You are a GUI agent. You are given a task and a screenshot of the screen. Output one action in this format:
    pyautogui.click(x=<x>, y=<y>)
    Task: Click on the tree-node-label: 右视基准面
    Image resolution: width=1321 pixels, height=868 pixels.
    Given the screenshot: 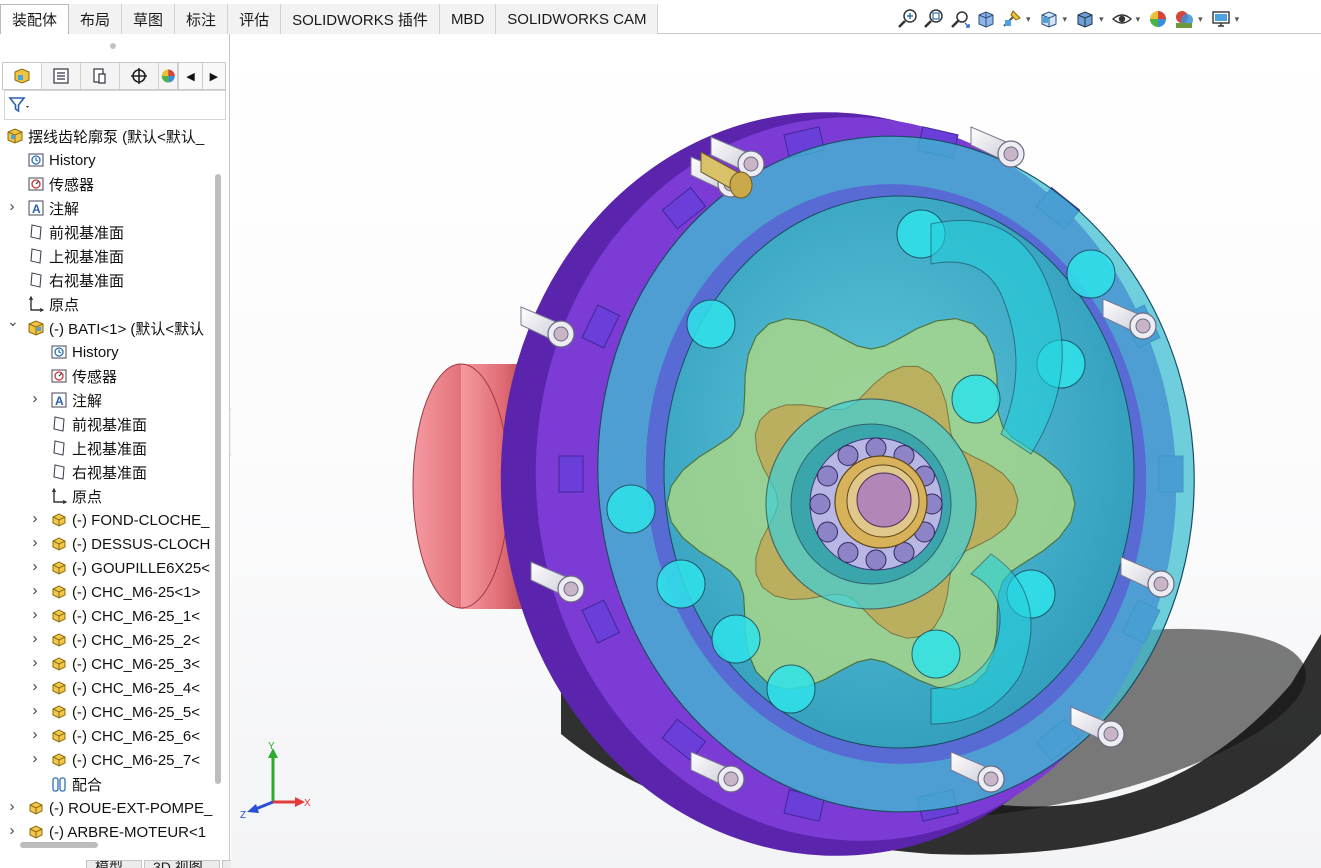 What is the action you would take?
    pyautogui.click(x=87, y=281)
    